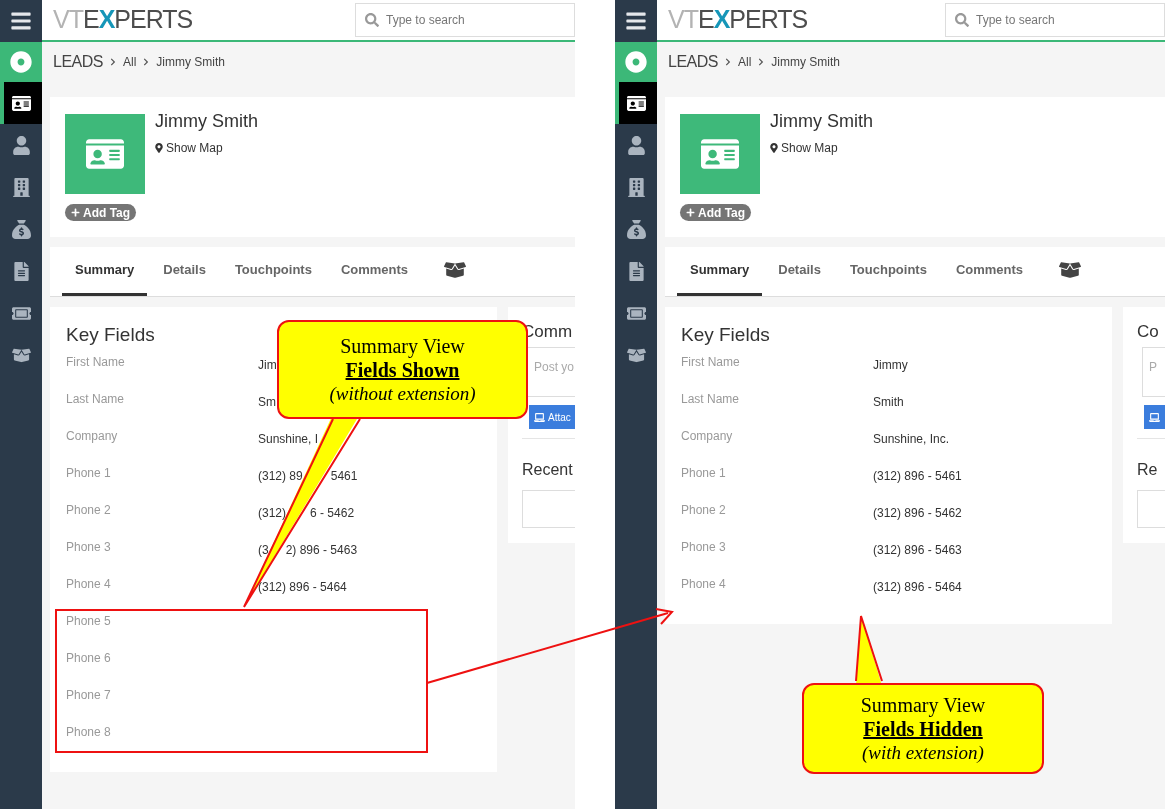 This screenshot has height=809, width=1165. I want to click on field-value: 2) 896 - 5463, so click(321, 550).